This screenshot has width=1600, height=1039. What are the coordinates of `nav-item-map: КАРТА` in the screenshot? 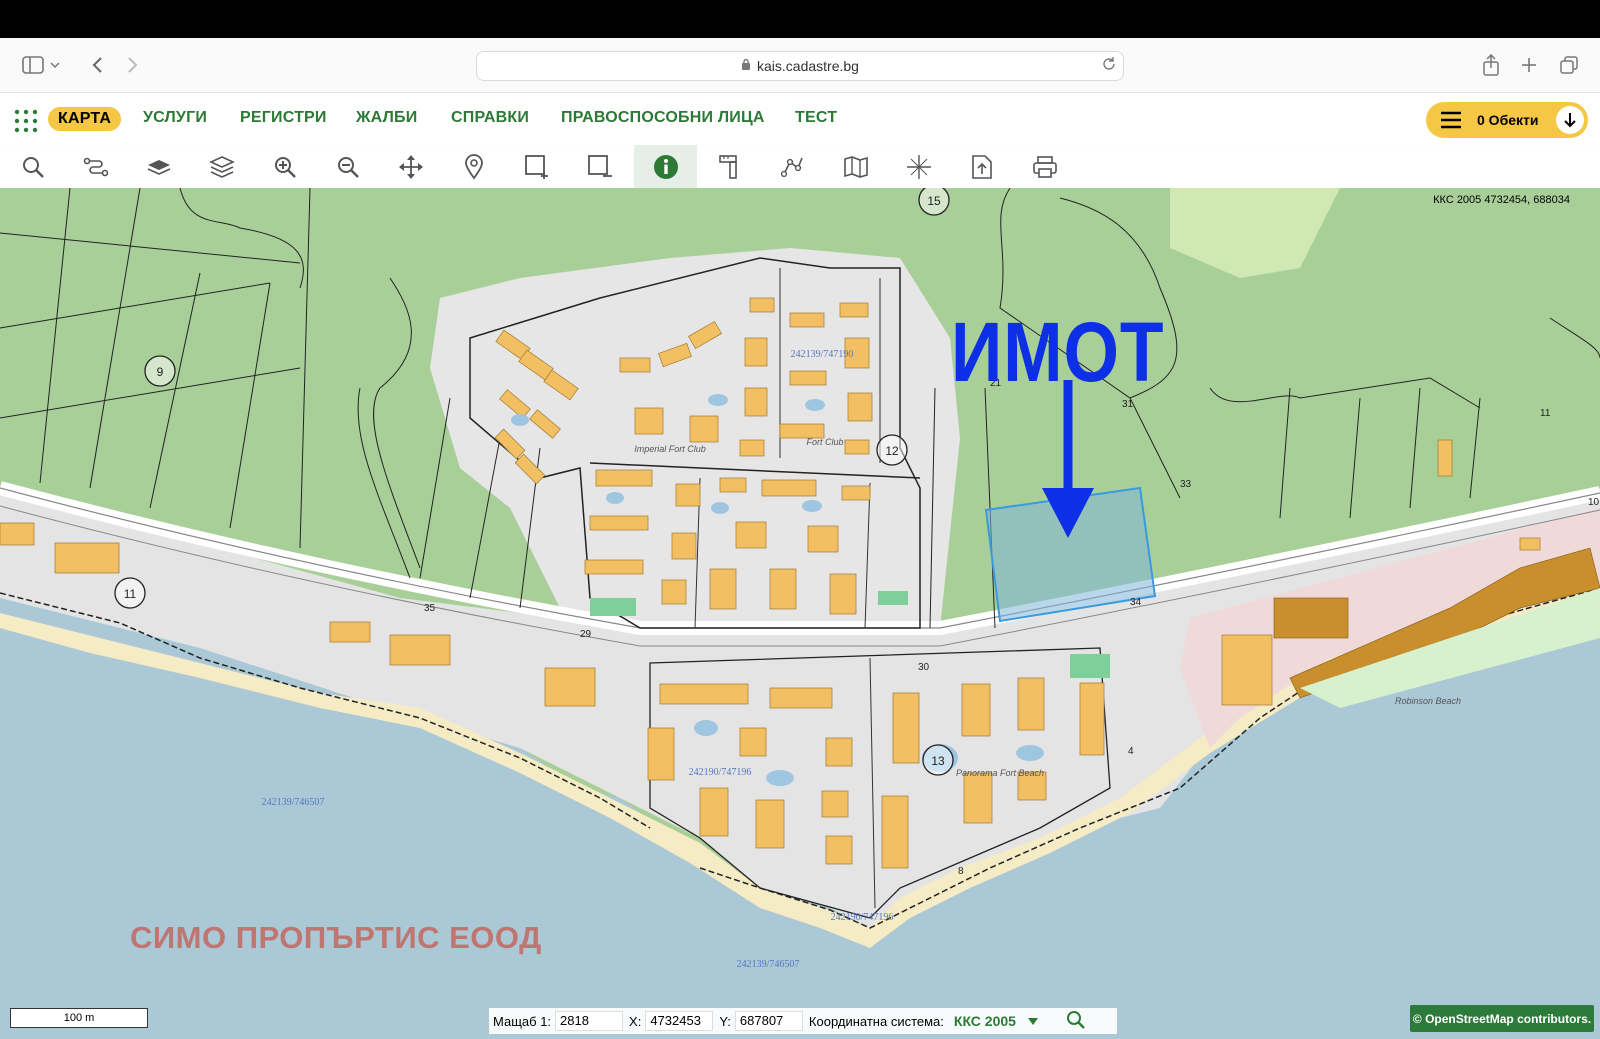 It's located at (85, 119).